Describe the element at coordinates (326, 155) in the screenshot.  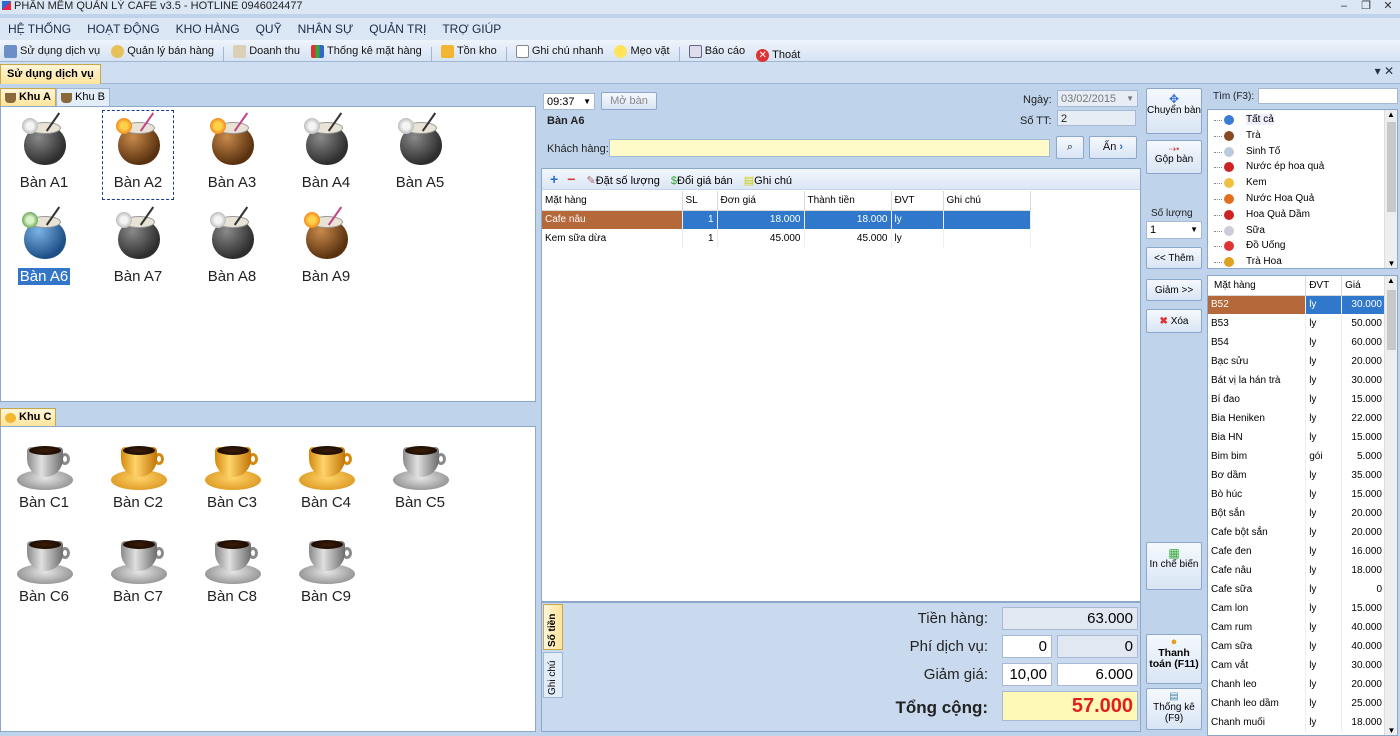
I see `table-tile: Bàn A4` at that location.